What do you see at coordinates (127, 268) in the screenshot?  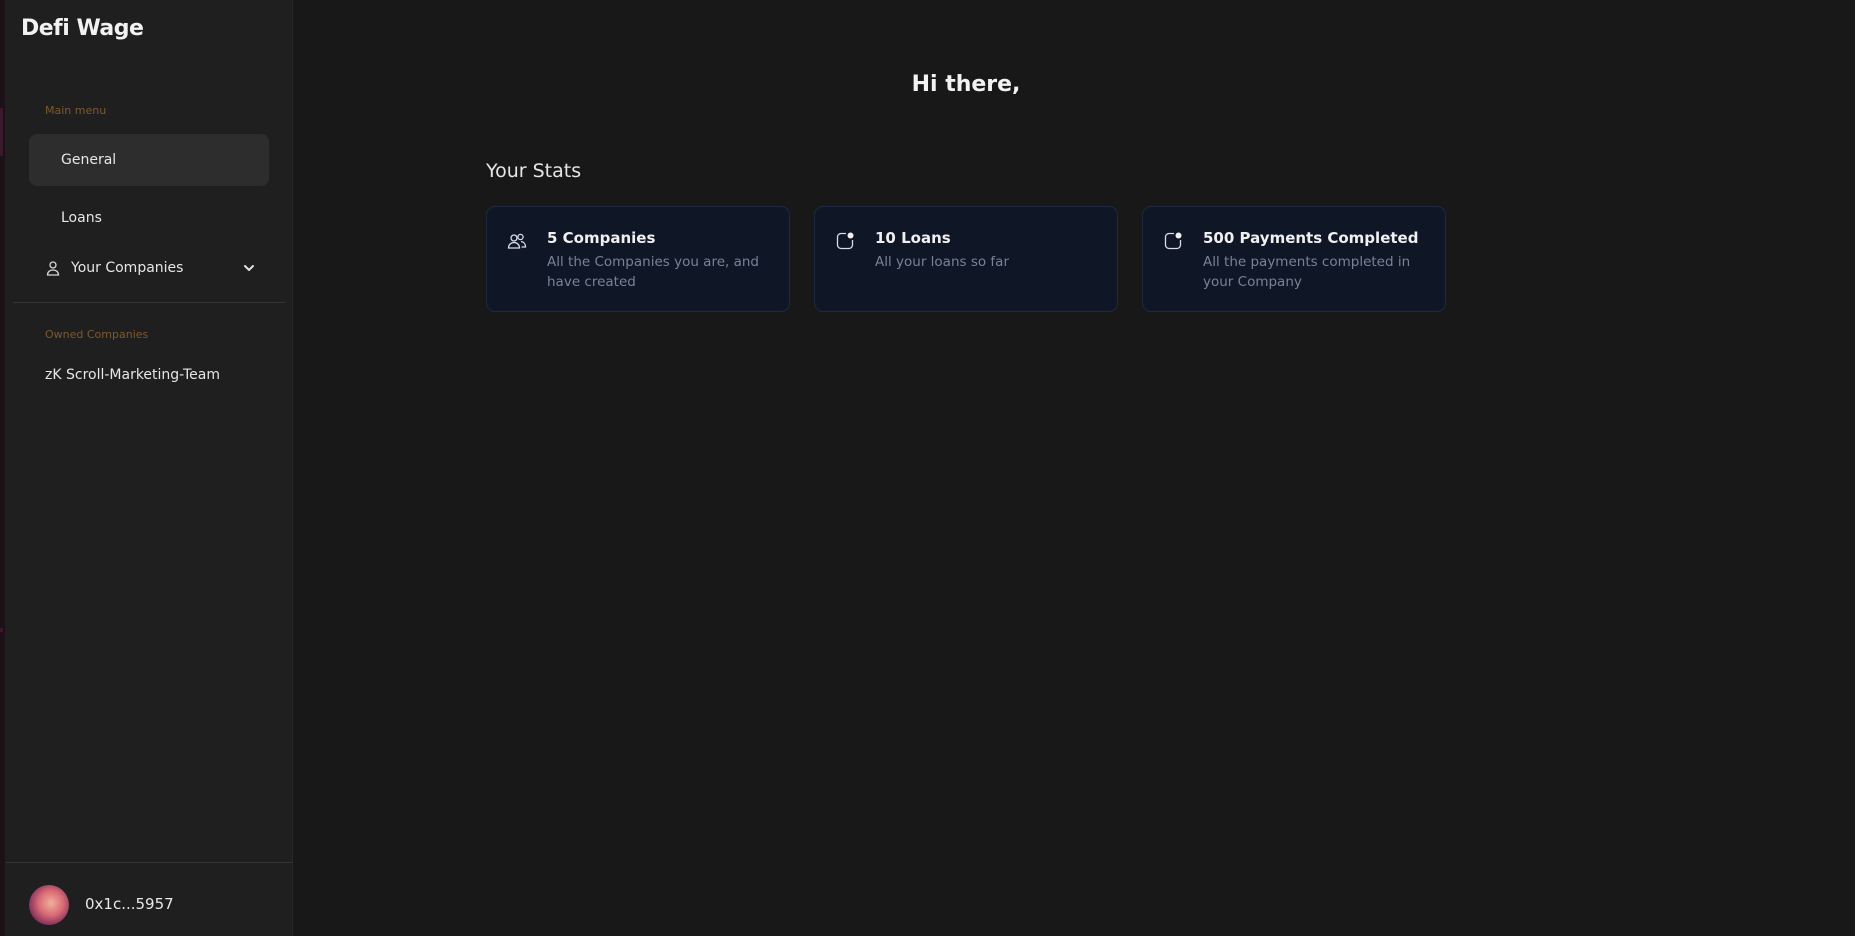 I see `your-companies-label: Your Companies` at bounding box center [127, 268].